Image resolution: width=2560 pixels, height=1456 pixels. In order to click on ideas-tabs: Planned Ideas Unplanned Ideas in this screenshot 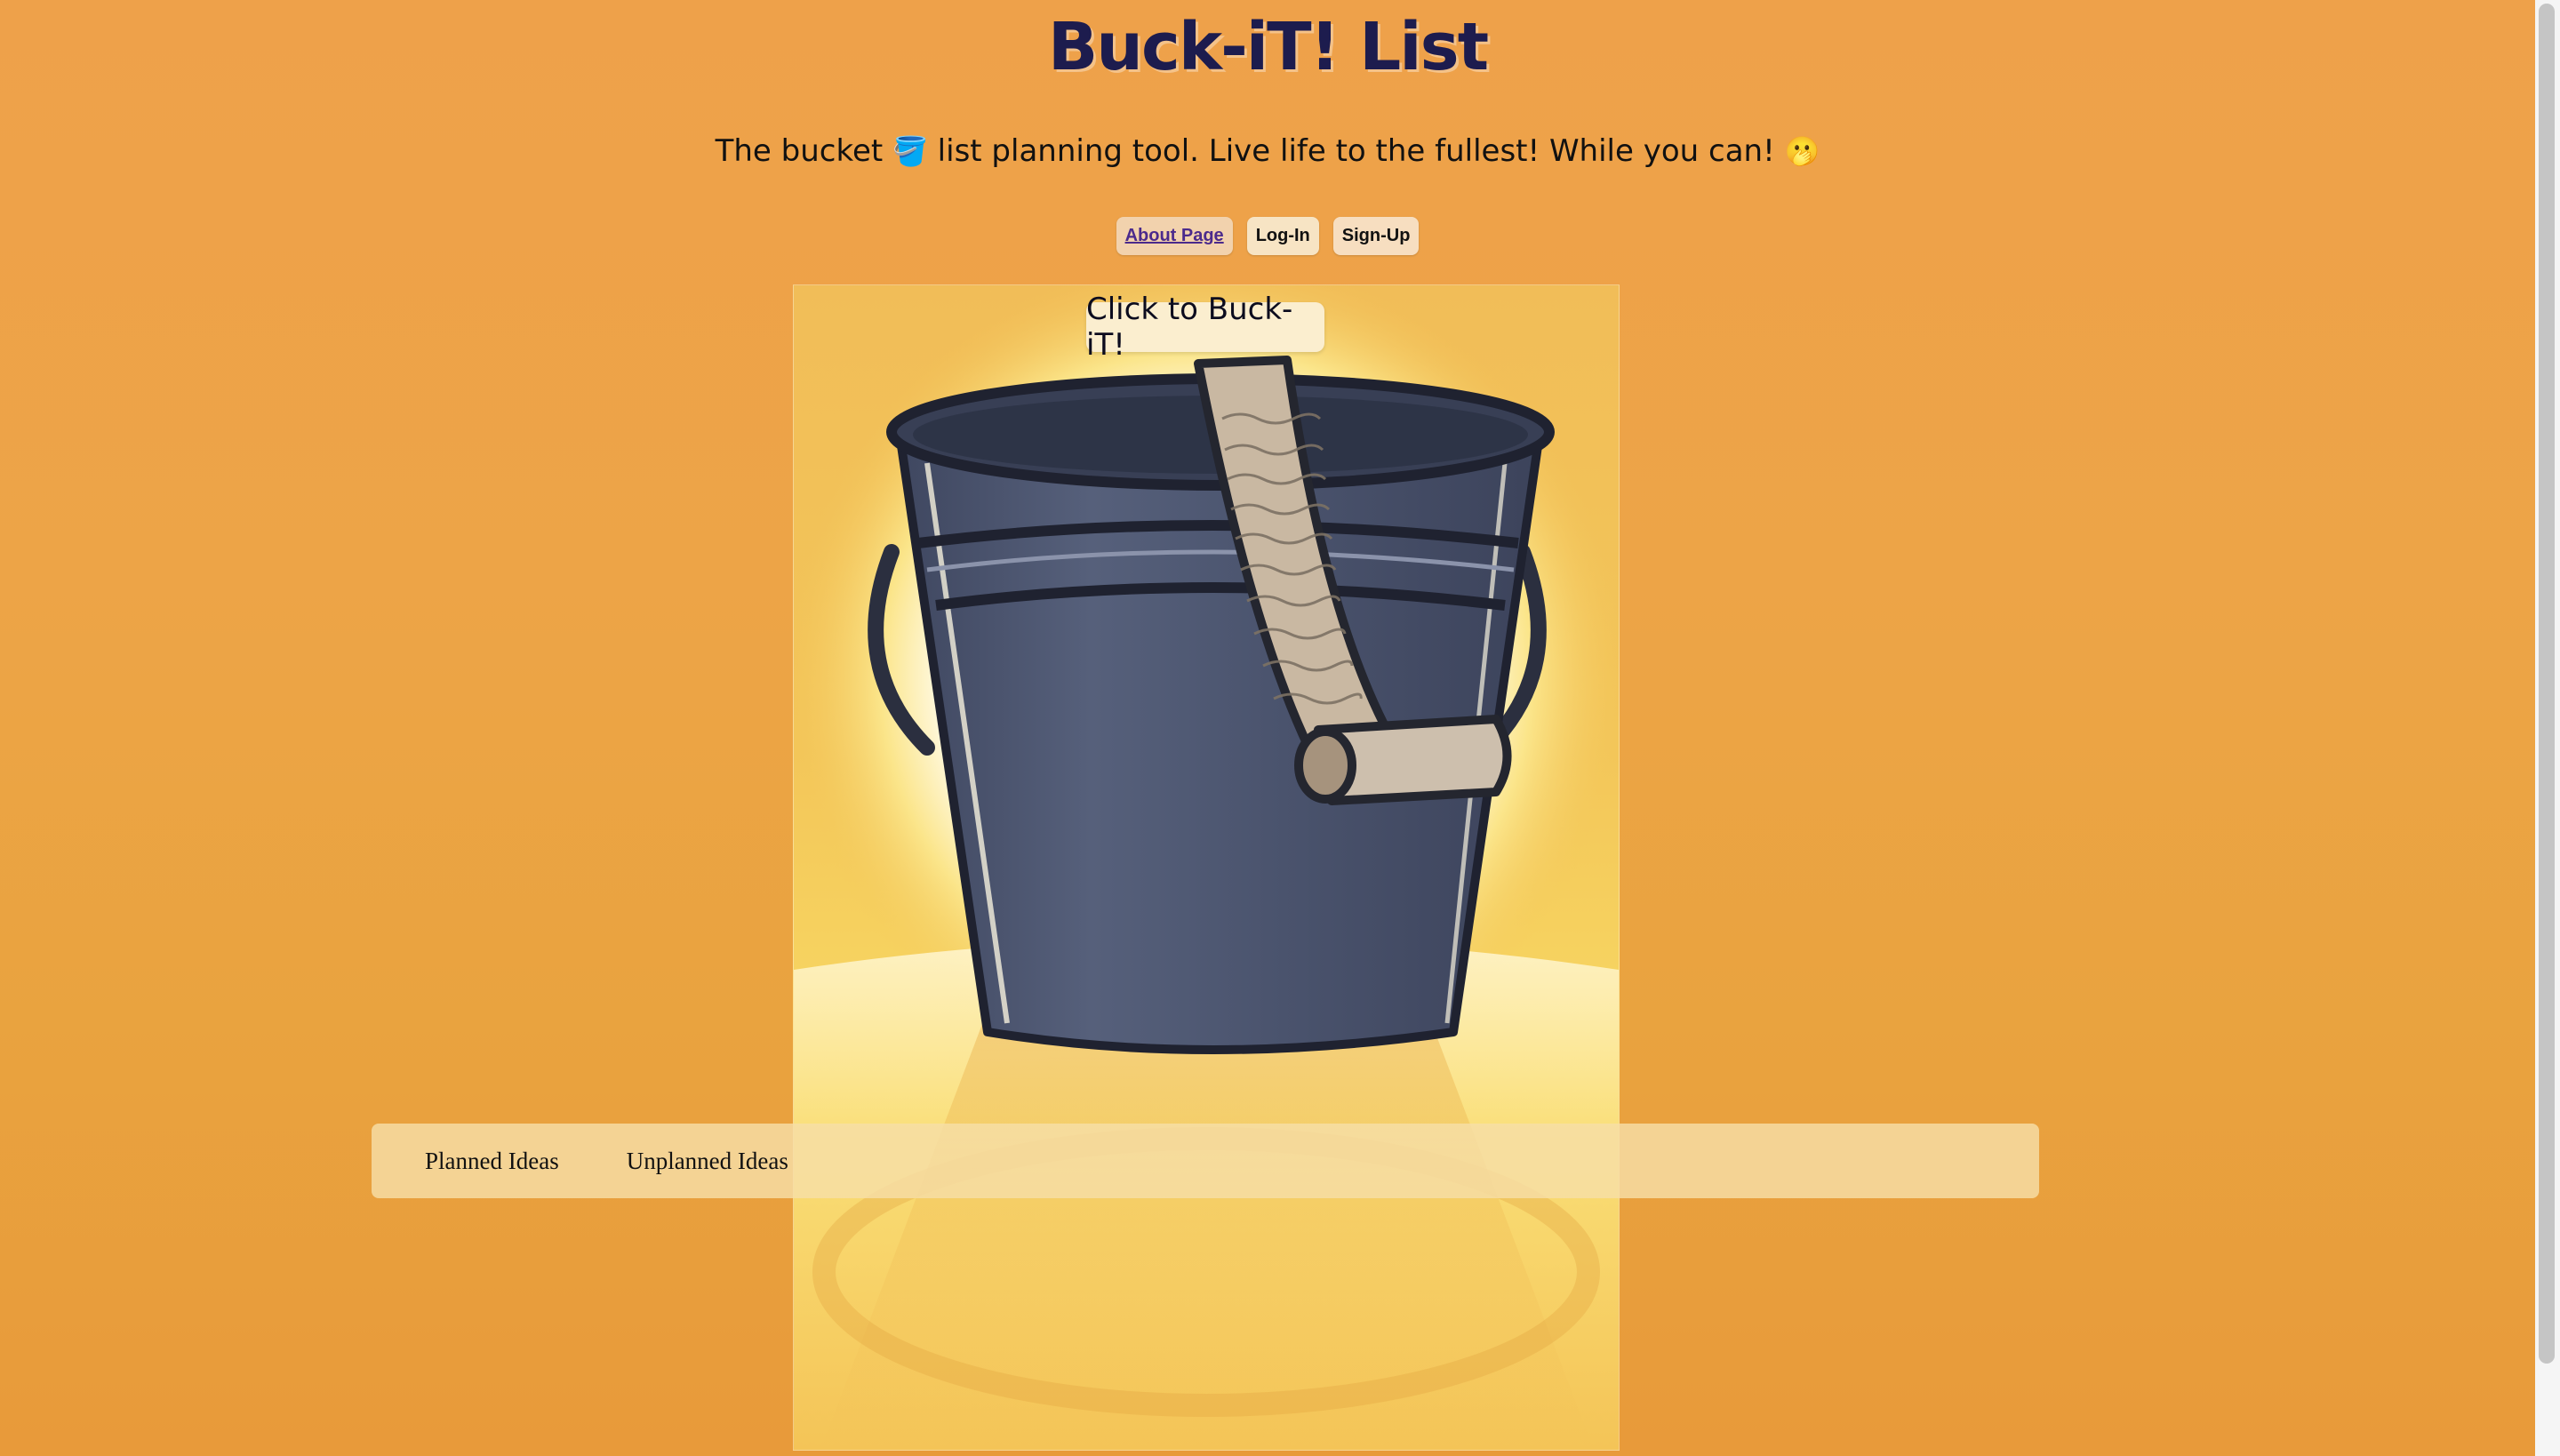, I will do `click(1205, 1161)`.